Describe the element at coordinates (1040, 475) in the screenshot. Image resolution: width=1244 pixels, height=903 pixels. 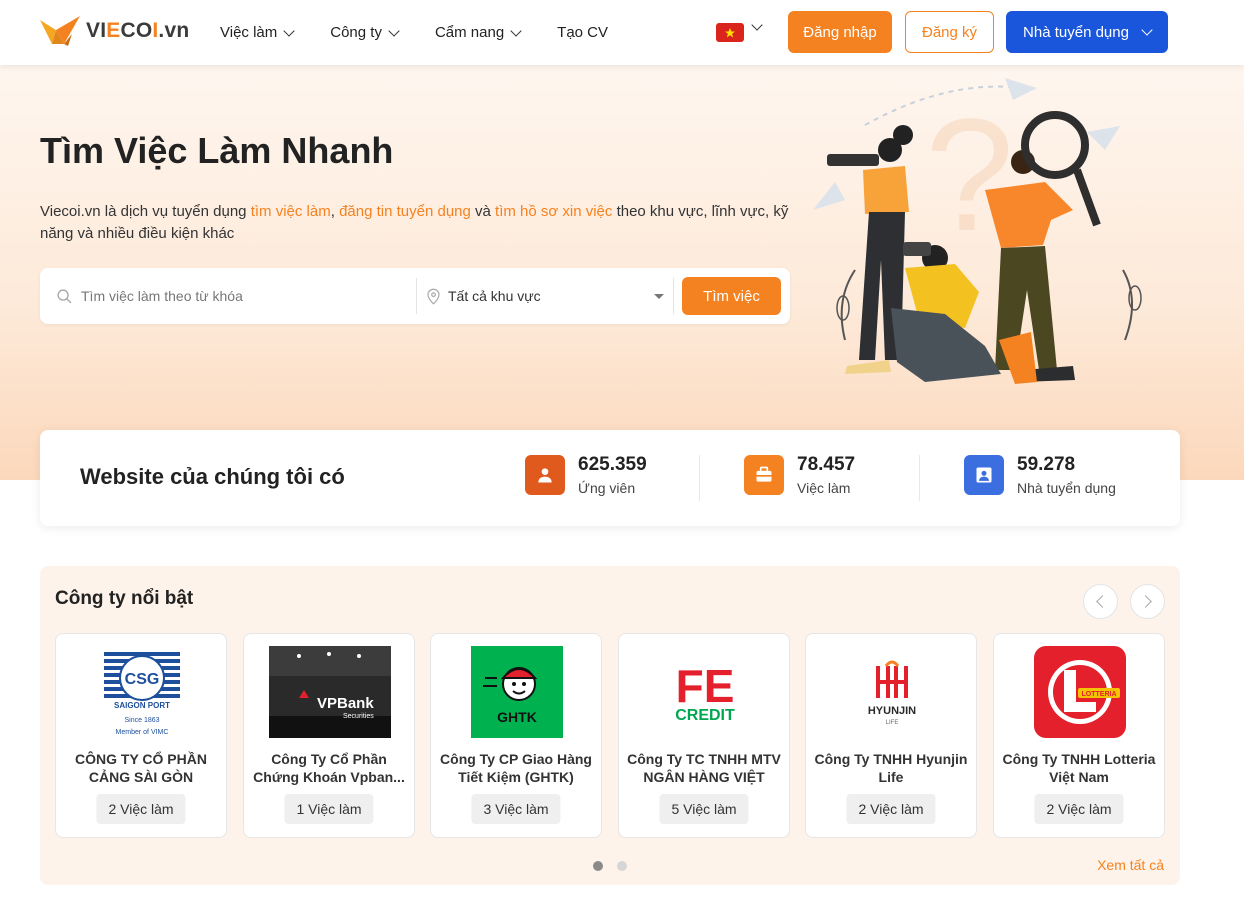
I see `stat-employers: 59.278 Nhà tuyển dụng` at that location.